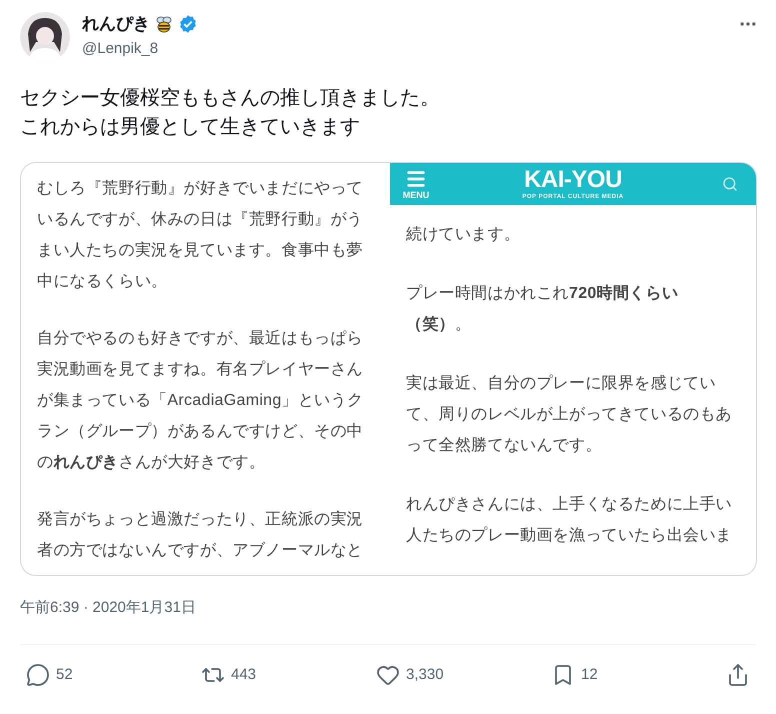 The image size is (776, 714). Describe the element at coordinates (464, 235) in the screenshot. I see `article-paragraph: 続けています。` at that location.